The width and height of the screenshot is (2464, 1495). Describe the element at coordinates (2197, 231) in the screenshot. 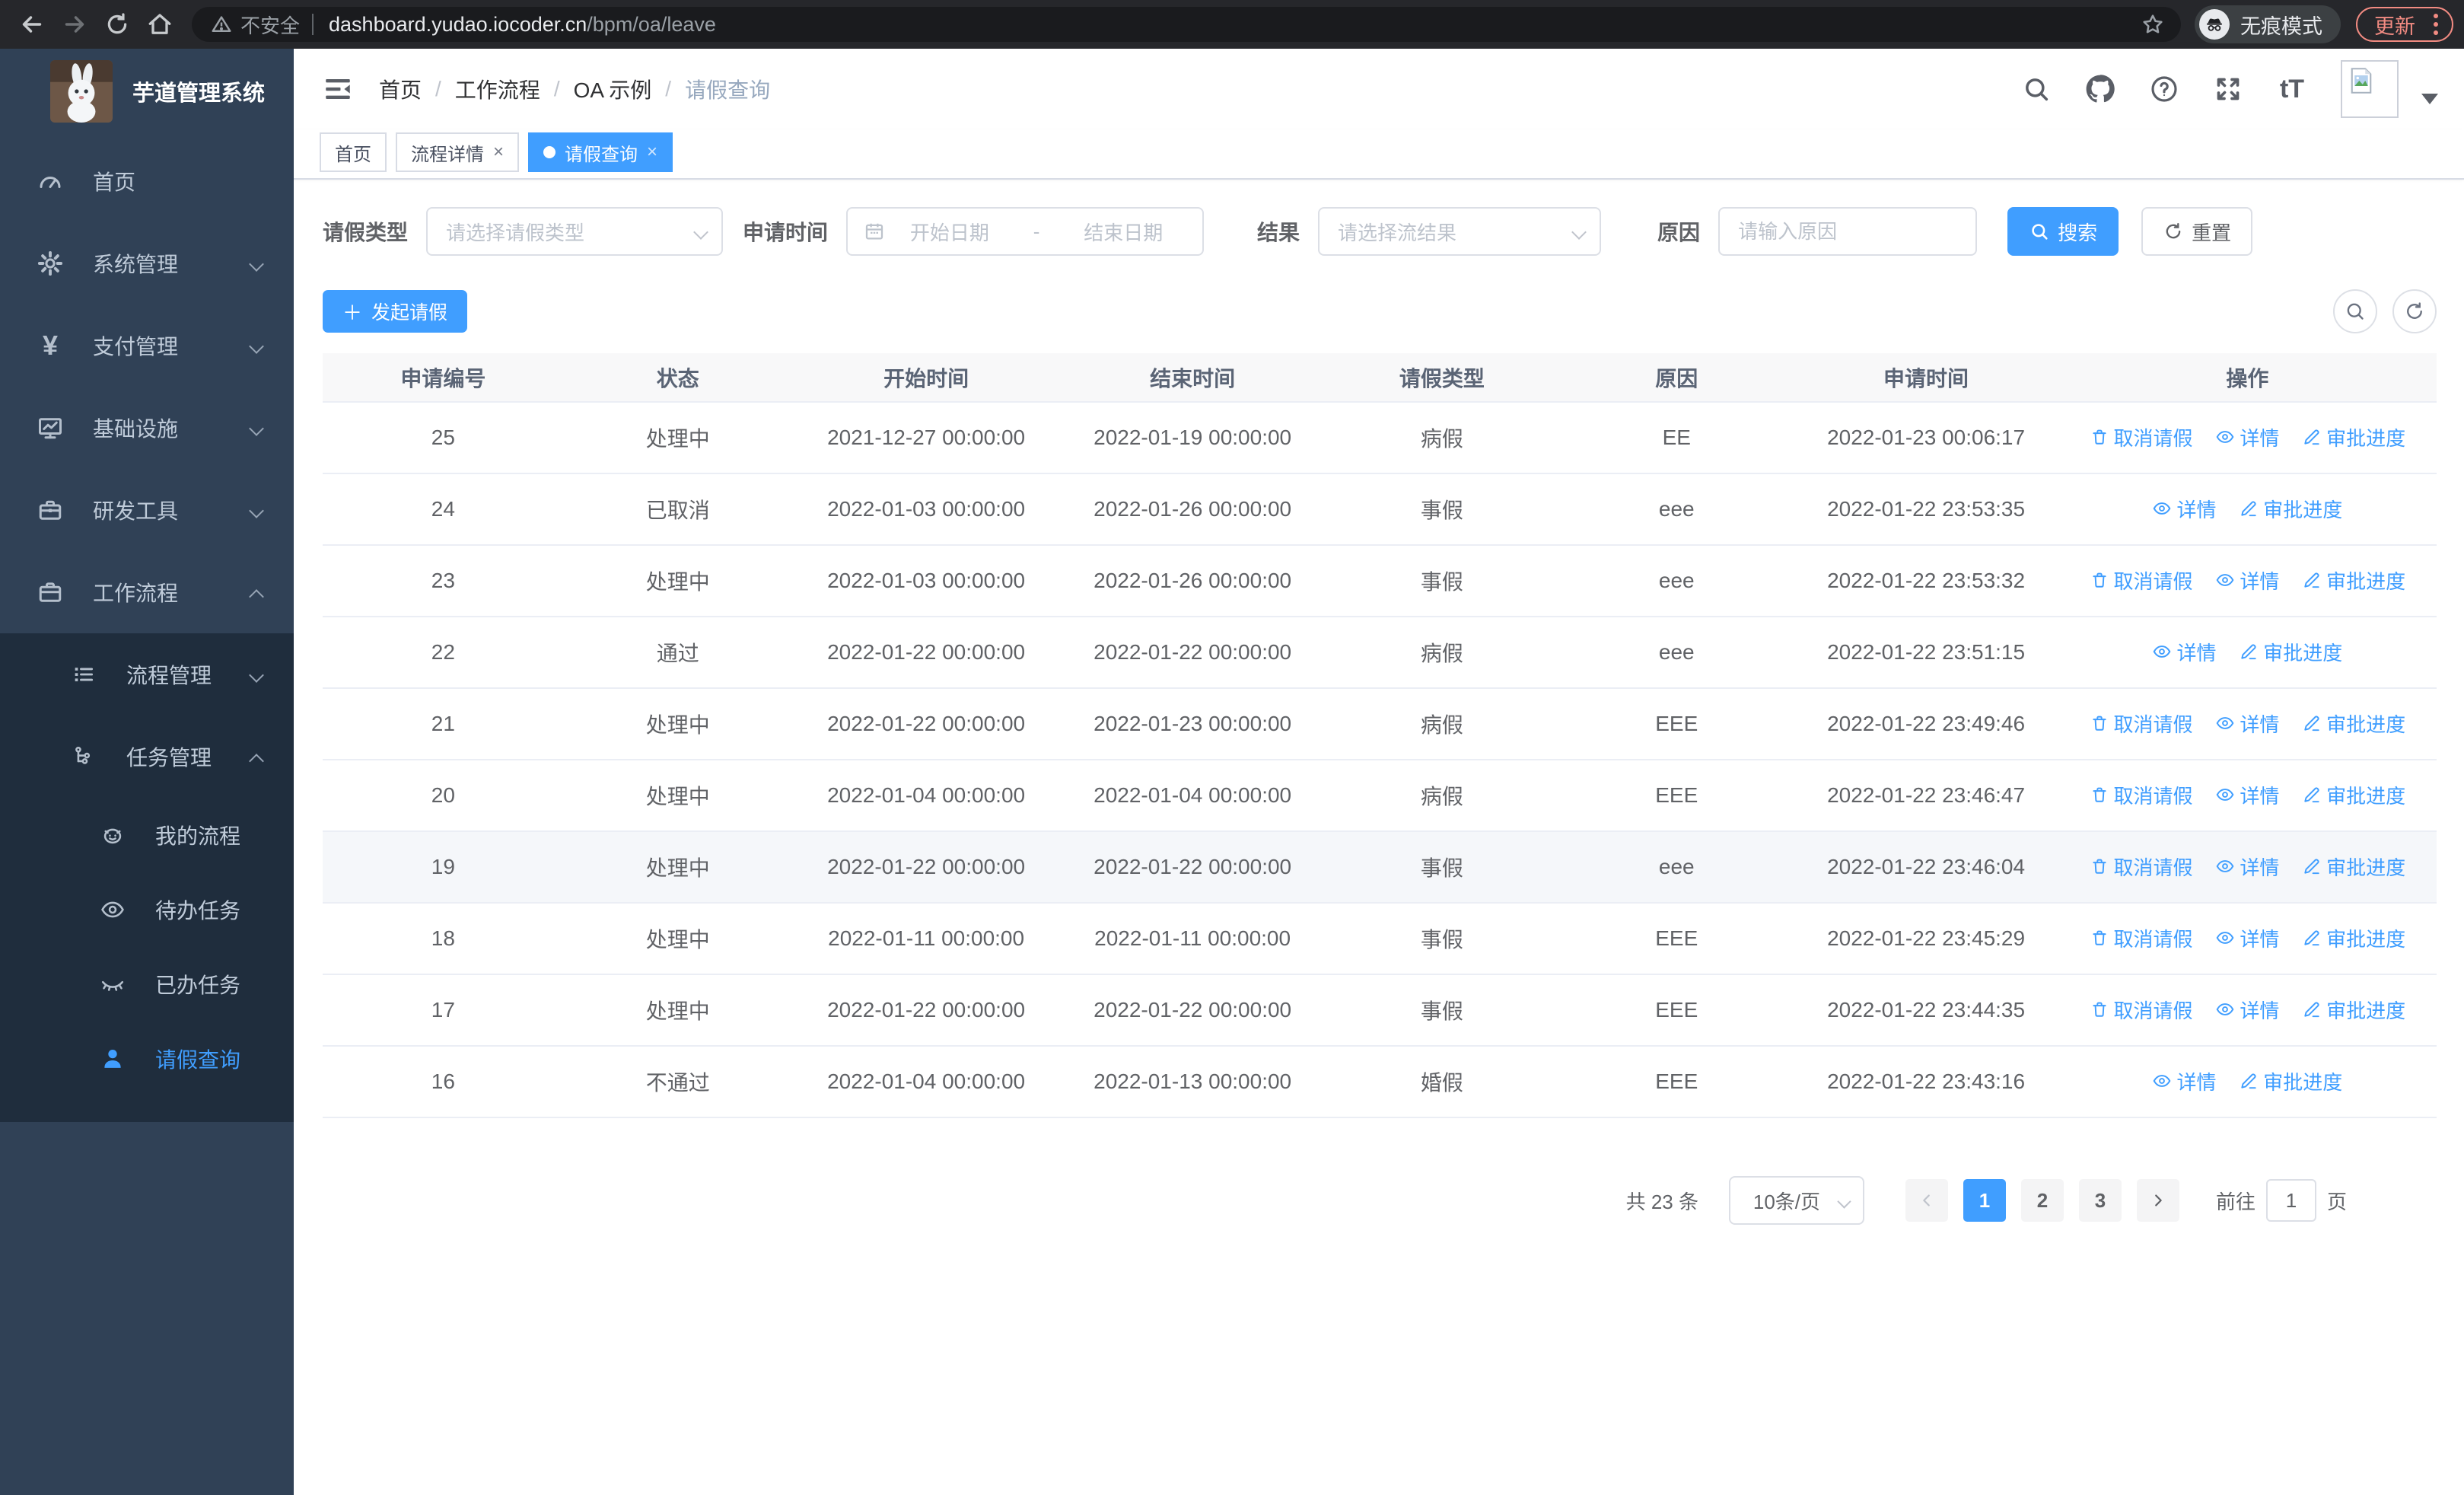

I see `reset-button: 重置` at that location.